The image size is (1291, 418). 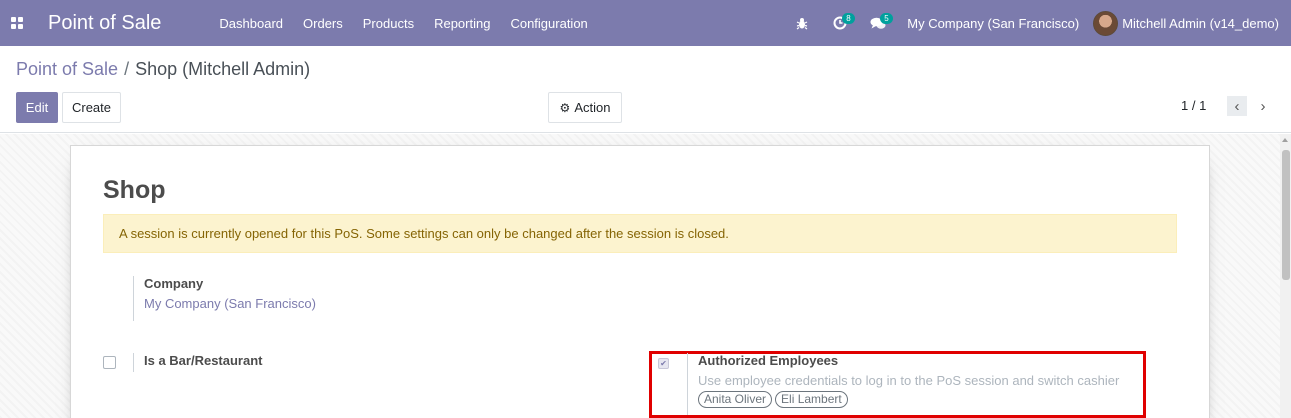 I want to click on create-button: Create, so click(x=91, y=107).